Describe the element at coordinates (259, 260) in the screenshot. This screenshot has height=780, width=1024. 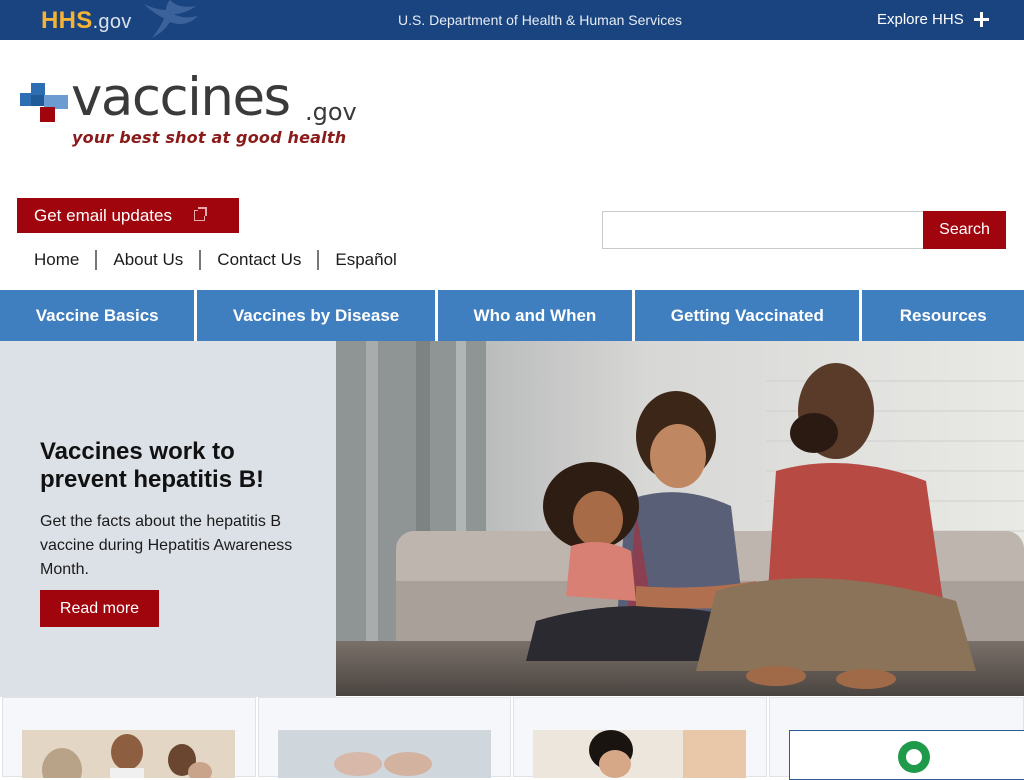
I see `nav-link-contact-us: Contact Us` at that location.